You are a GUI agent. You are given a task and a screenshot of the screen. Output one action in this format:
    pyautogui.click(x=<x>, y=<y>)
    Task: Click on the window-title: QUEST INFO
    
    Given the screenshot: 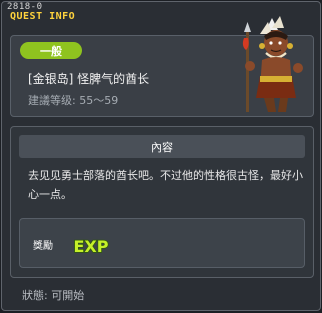 What is the action you would take?
    pyautogui.click(x=43, y=16)
    